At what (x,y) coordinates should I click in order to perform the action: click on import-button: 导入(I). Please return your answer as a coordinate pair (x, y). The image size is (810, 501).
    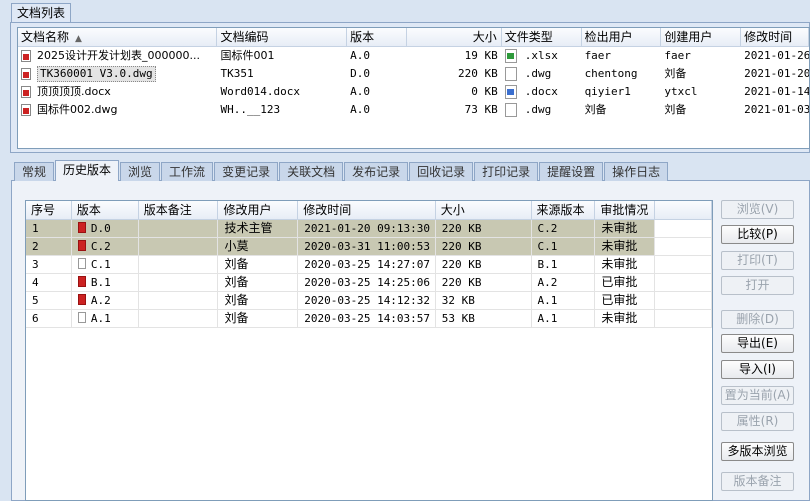
    Looking at the image, I should click on (757, 369).